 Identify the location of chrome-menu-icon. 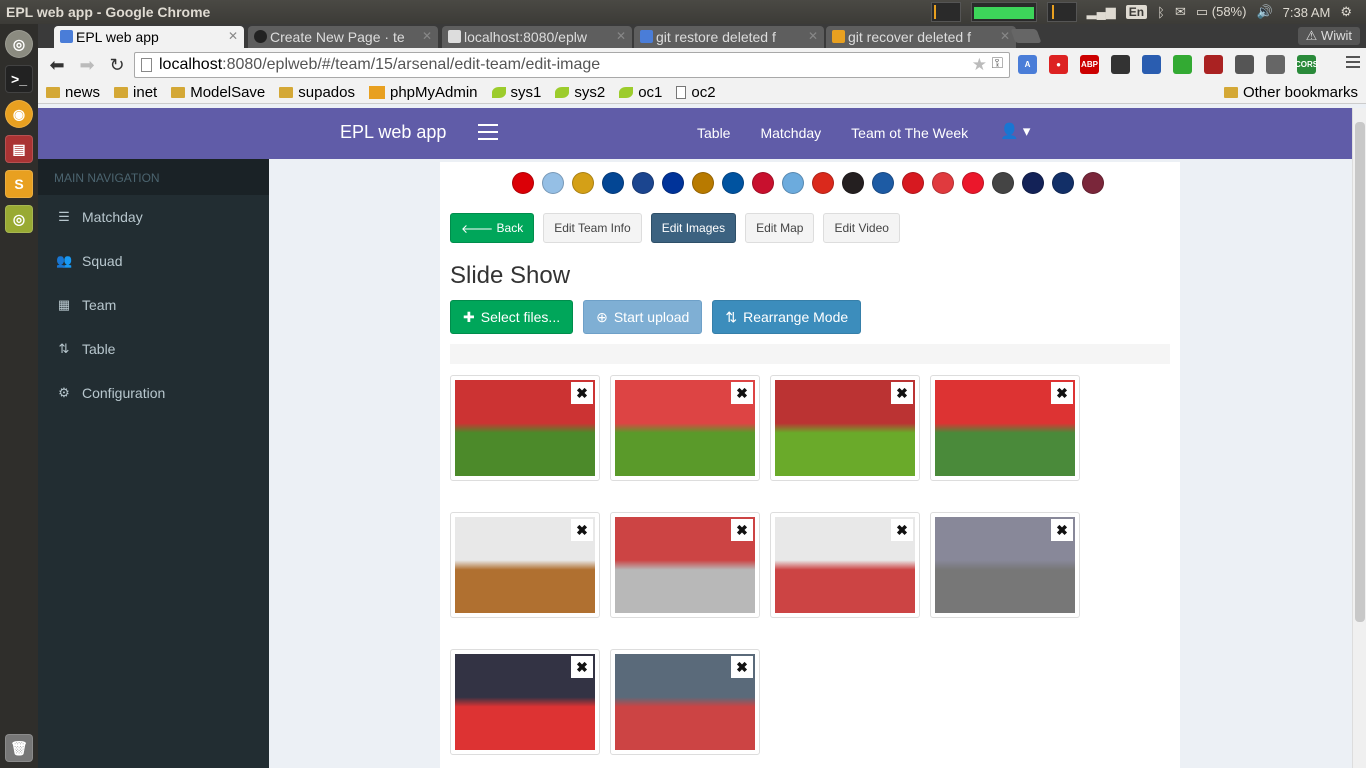
(1353, 63).